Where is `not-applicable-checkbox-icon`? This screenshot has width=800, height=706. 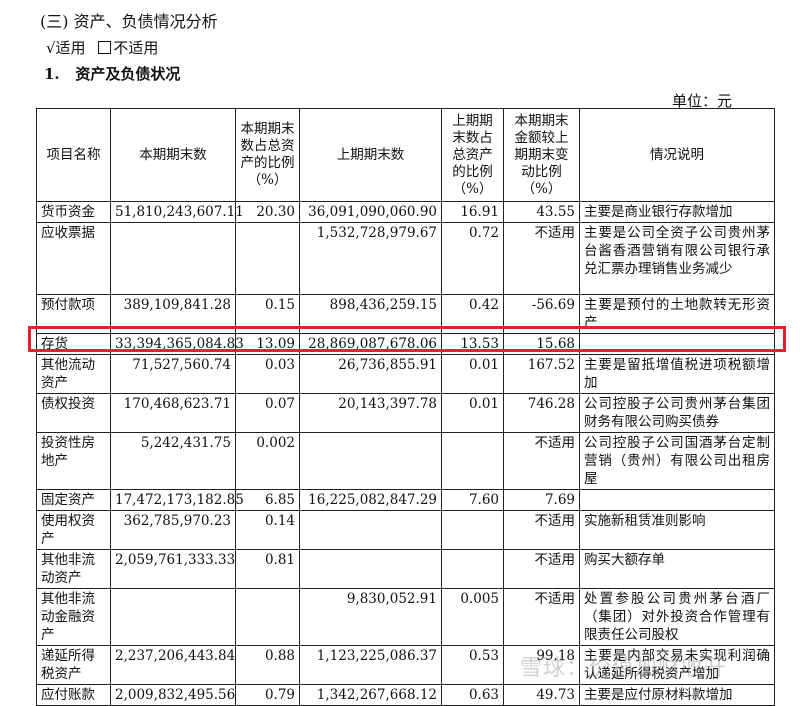
not-applicable-checkbox-icon is located at coordinates (105, 47).